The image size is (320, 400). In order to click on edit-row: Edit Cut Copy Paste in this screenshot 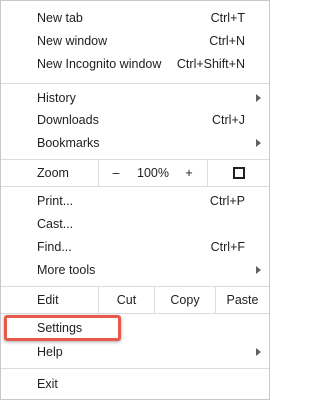, I will do `click(135, 300)`.